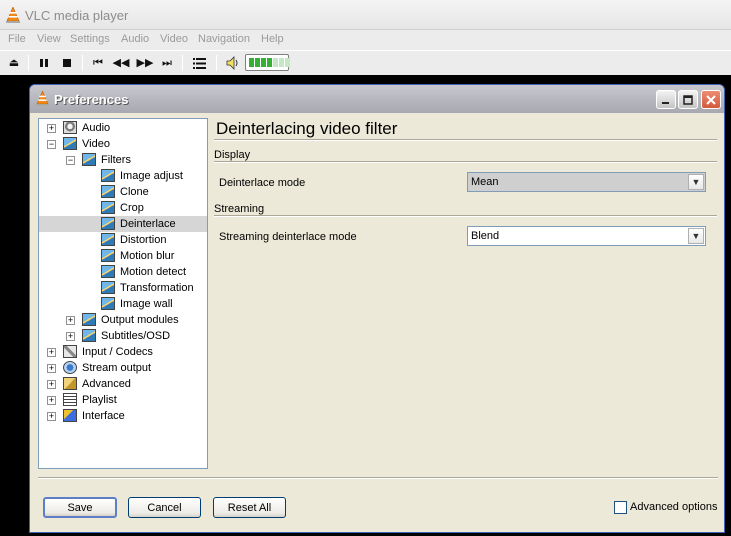 The height and width of the screenshot is (536, 731). Describe the element at coordinates (103, 416) in the screenshot. I see `tree-item-label: Interface` at that location.